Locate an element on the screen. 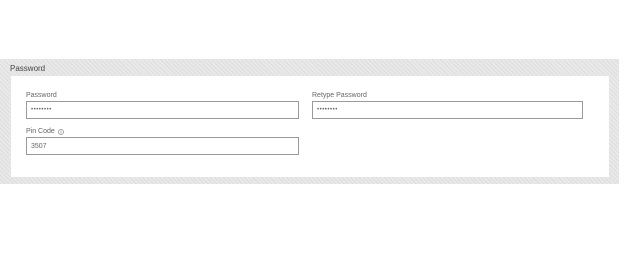 This screenshot has width=635, height=257. pin-code-label: Pin Code is located at coordinates (40, 131).